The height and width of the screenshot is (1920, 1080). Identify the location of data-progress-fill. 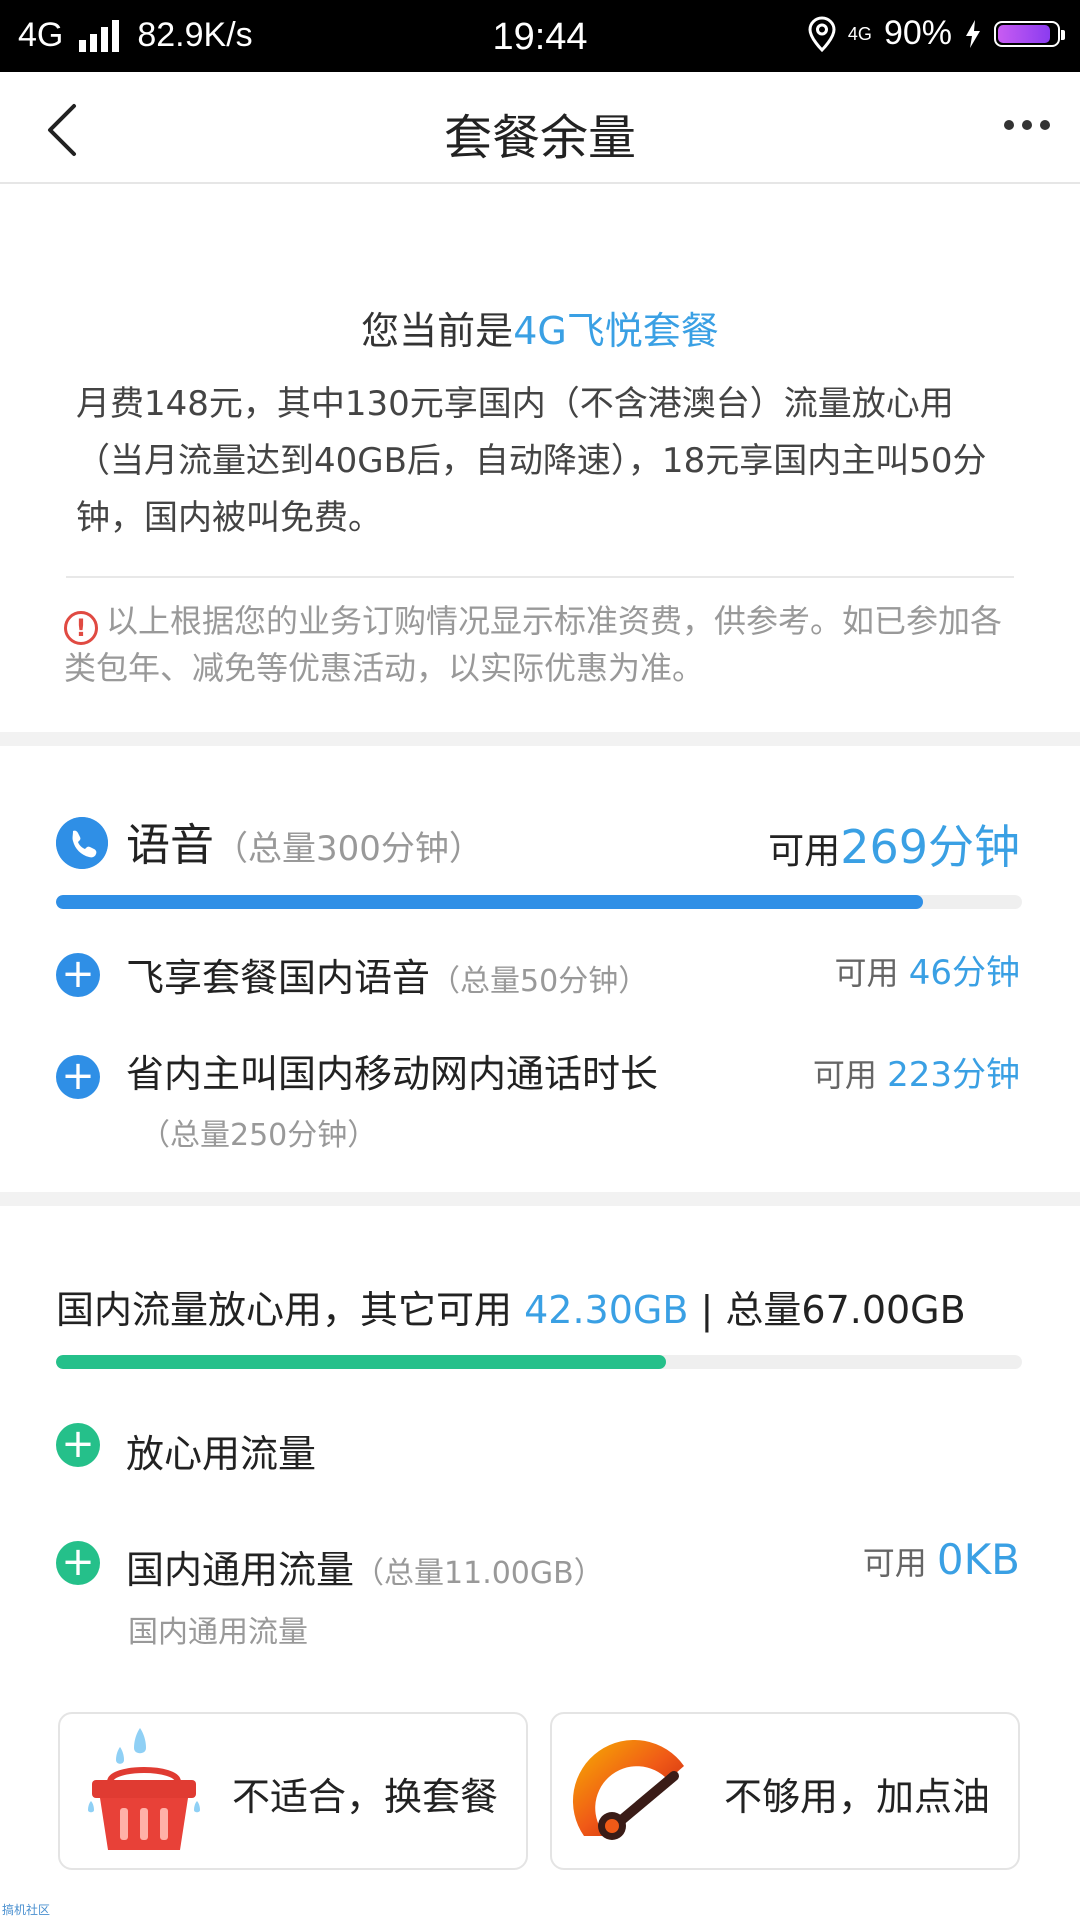
(361, 1362).